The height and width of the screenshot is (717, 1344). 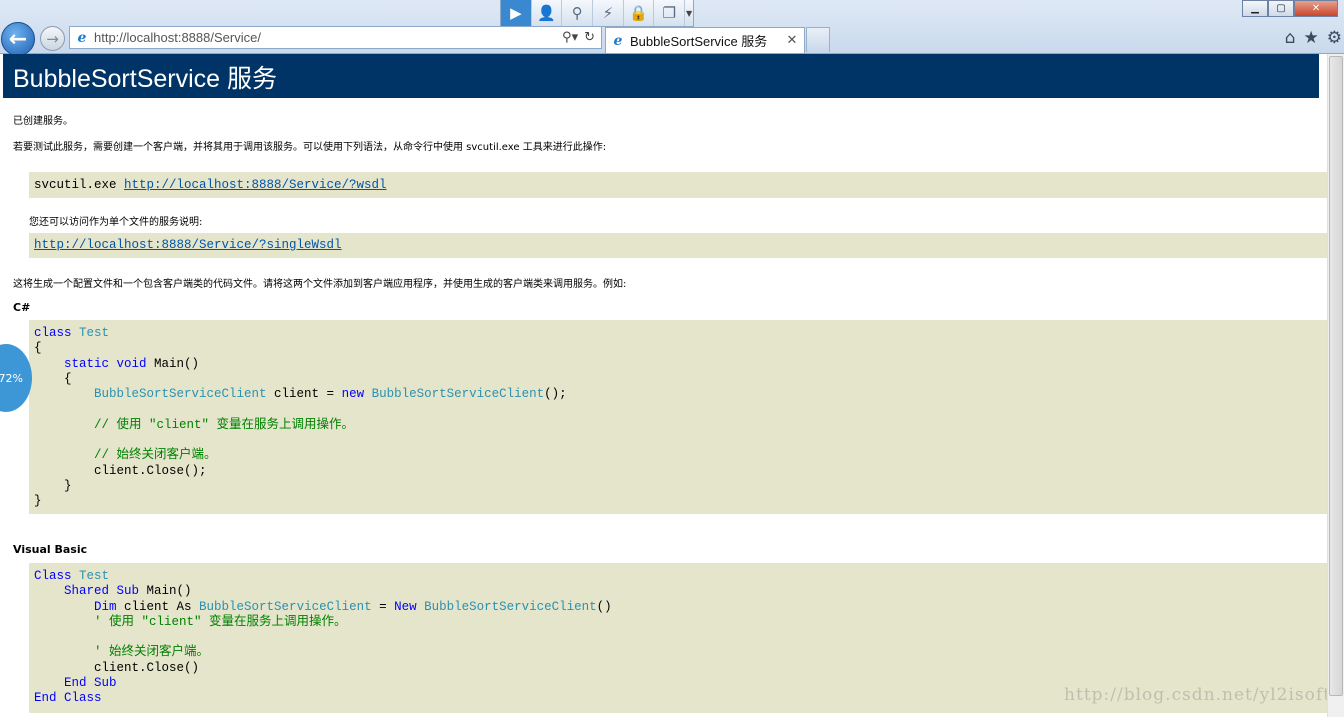 What do you see at coordinates (220, 621) in the screenshot?
I see `vb-comment-use: ' 使用 "client" 变量在服务上调用操作。` at bounding box center [220, 621].